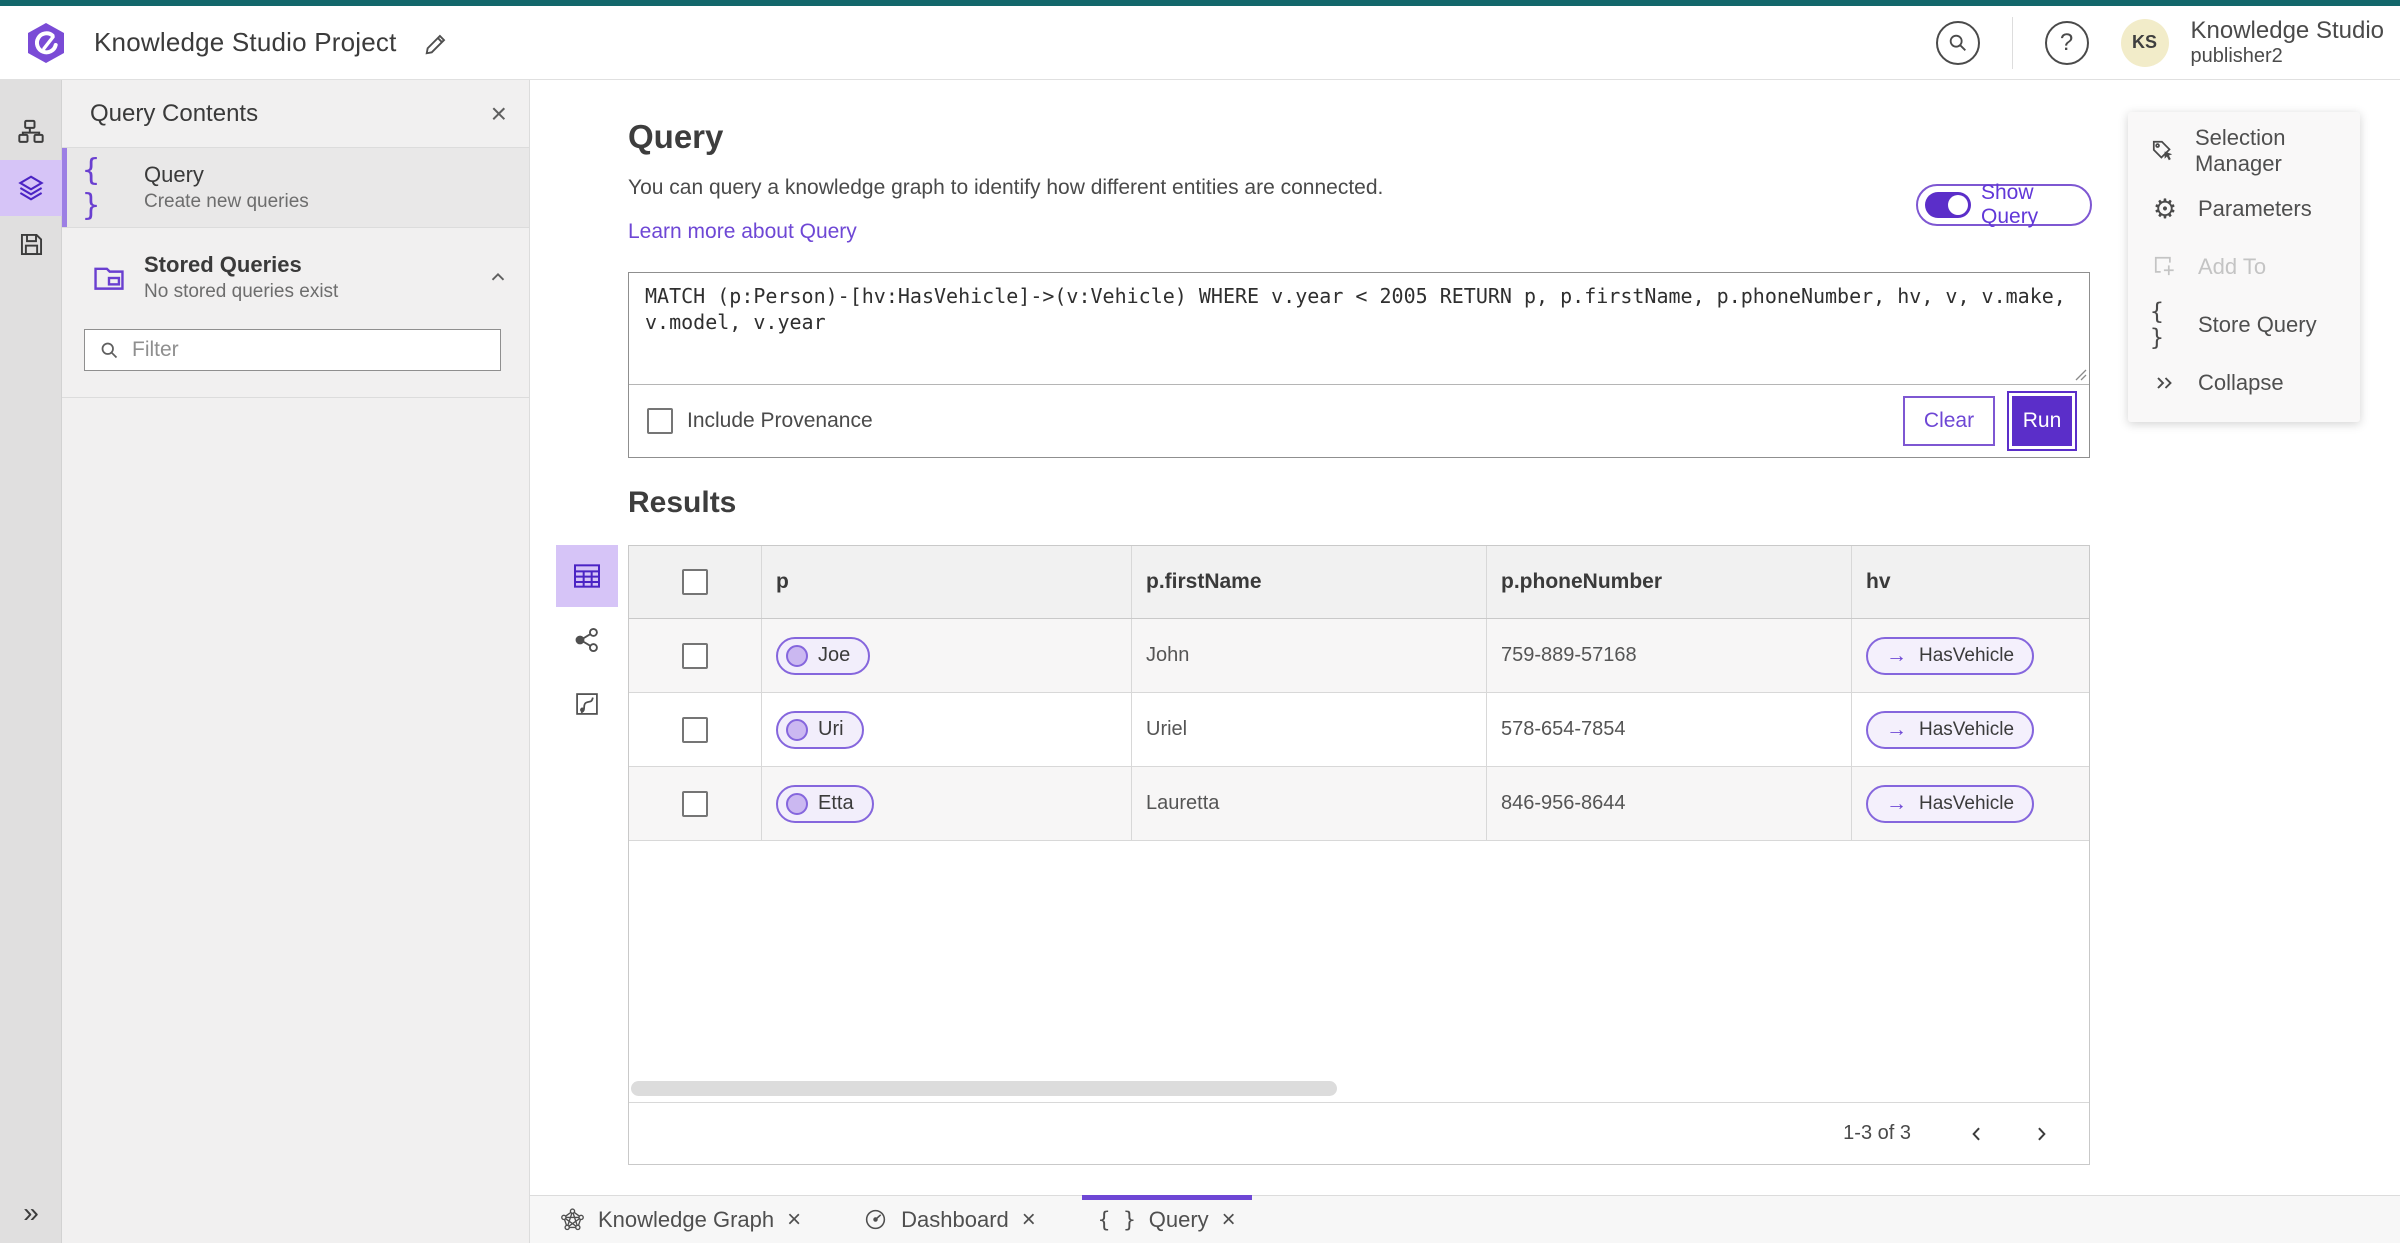 This screenshot has height=1243, width=2400. Describe the element at coordinates (295, 114) in the screenshot. I see `panel-header: Query Contents ×` at that location.